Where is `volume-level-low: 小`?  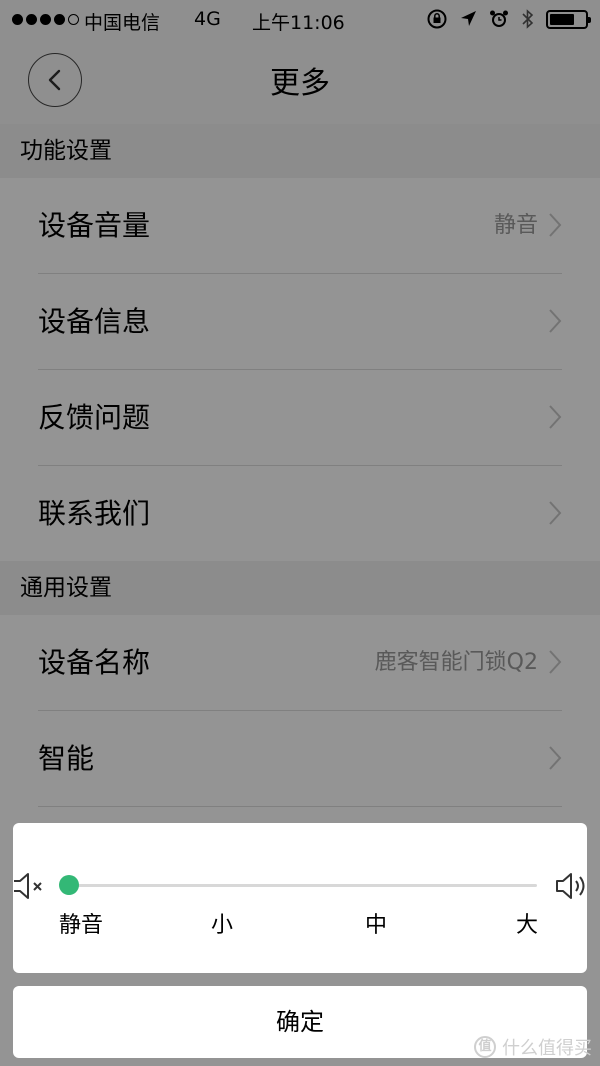 volume-level-low: 小 is located at coordinates (222, 923).